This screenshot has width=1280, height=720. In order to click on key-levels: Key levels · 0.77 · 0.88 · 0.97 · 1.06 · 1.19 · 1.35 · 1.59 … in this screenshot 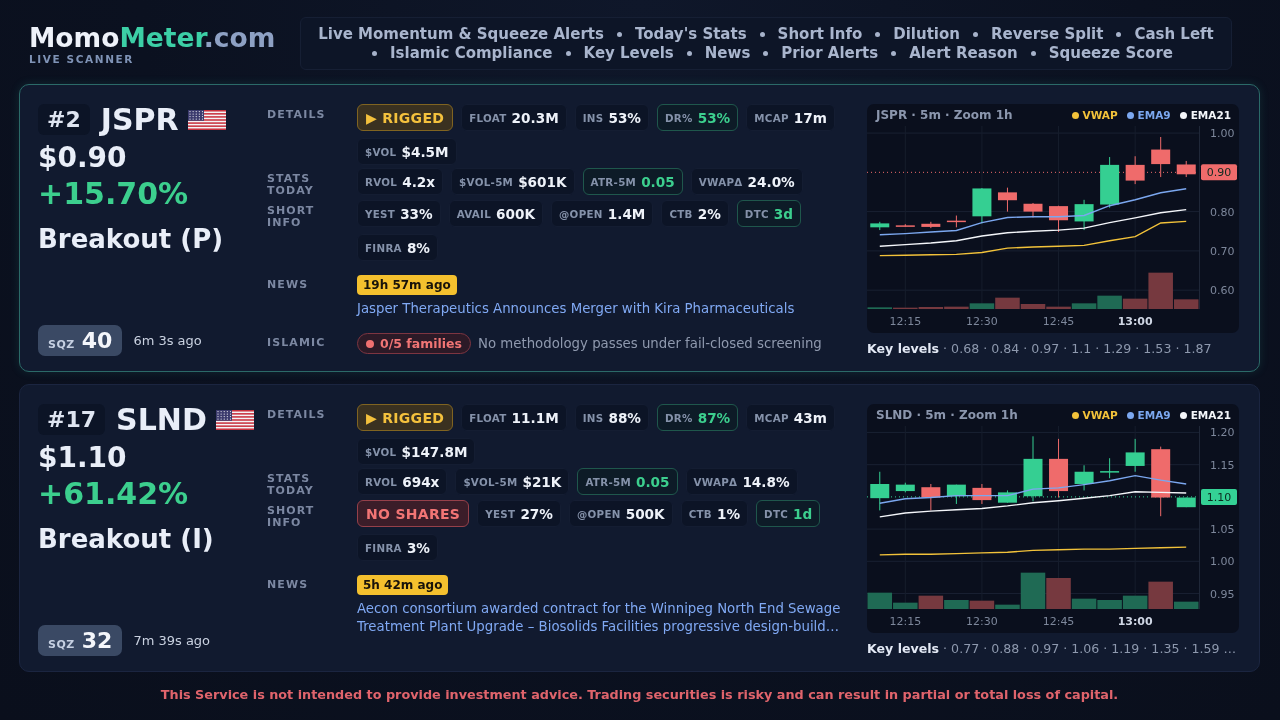, I will do `click(1052, 648)`.